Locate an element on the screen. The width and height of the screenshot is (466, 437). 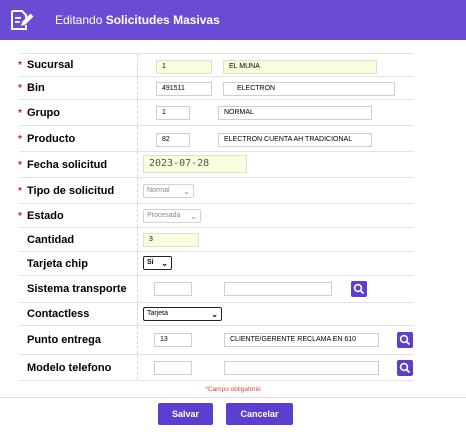
sucursal-code-field: 1 is located at coordinates (184, 67).